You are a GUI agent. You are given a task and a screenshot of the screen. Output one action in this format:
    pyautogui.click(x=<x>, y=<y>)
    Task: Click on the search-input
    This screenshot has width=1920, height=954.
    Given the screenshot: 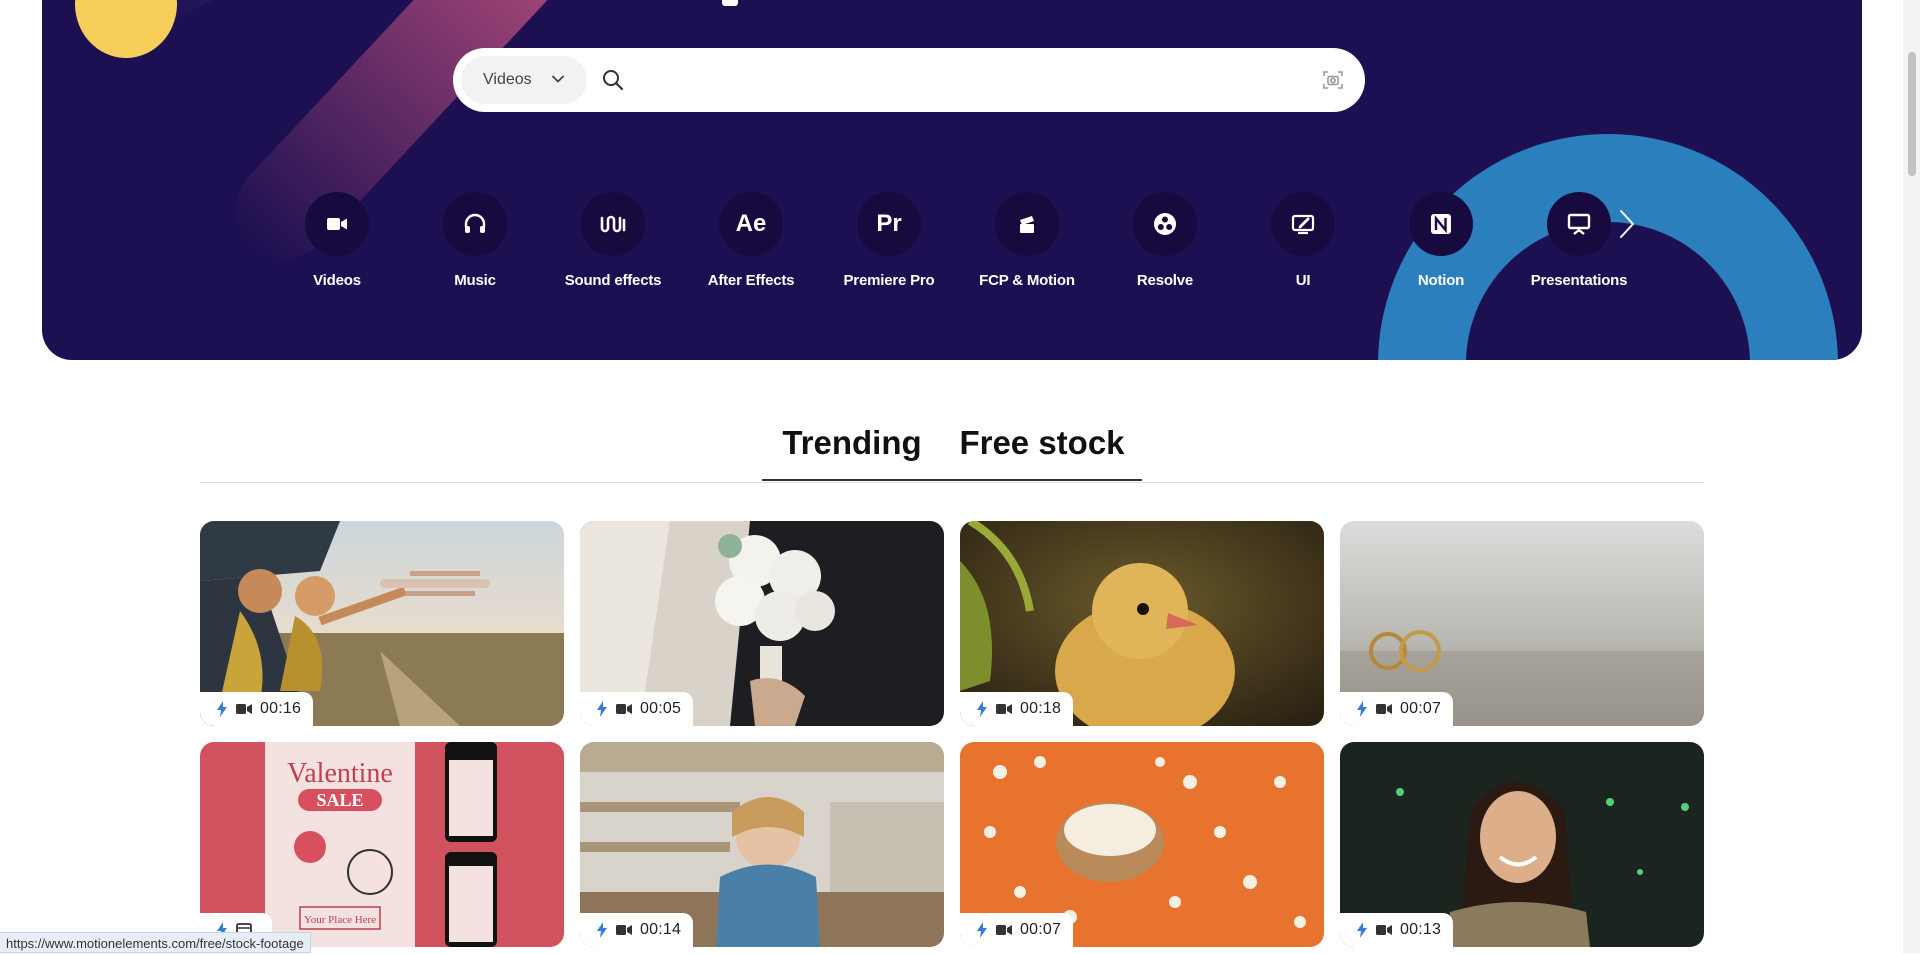 What is the action you would take?
    pyautogui.click(x=961, y=81)
    